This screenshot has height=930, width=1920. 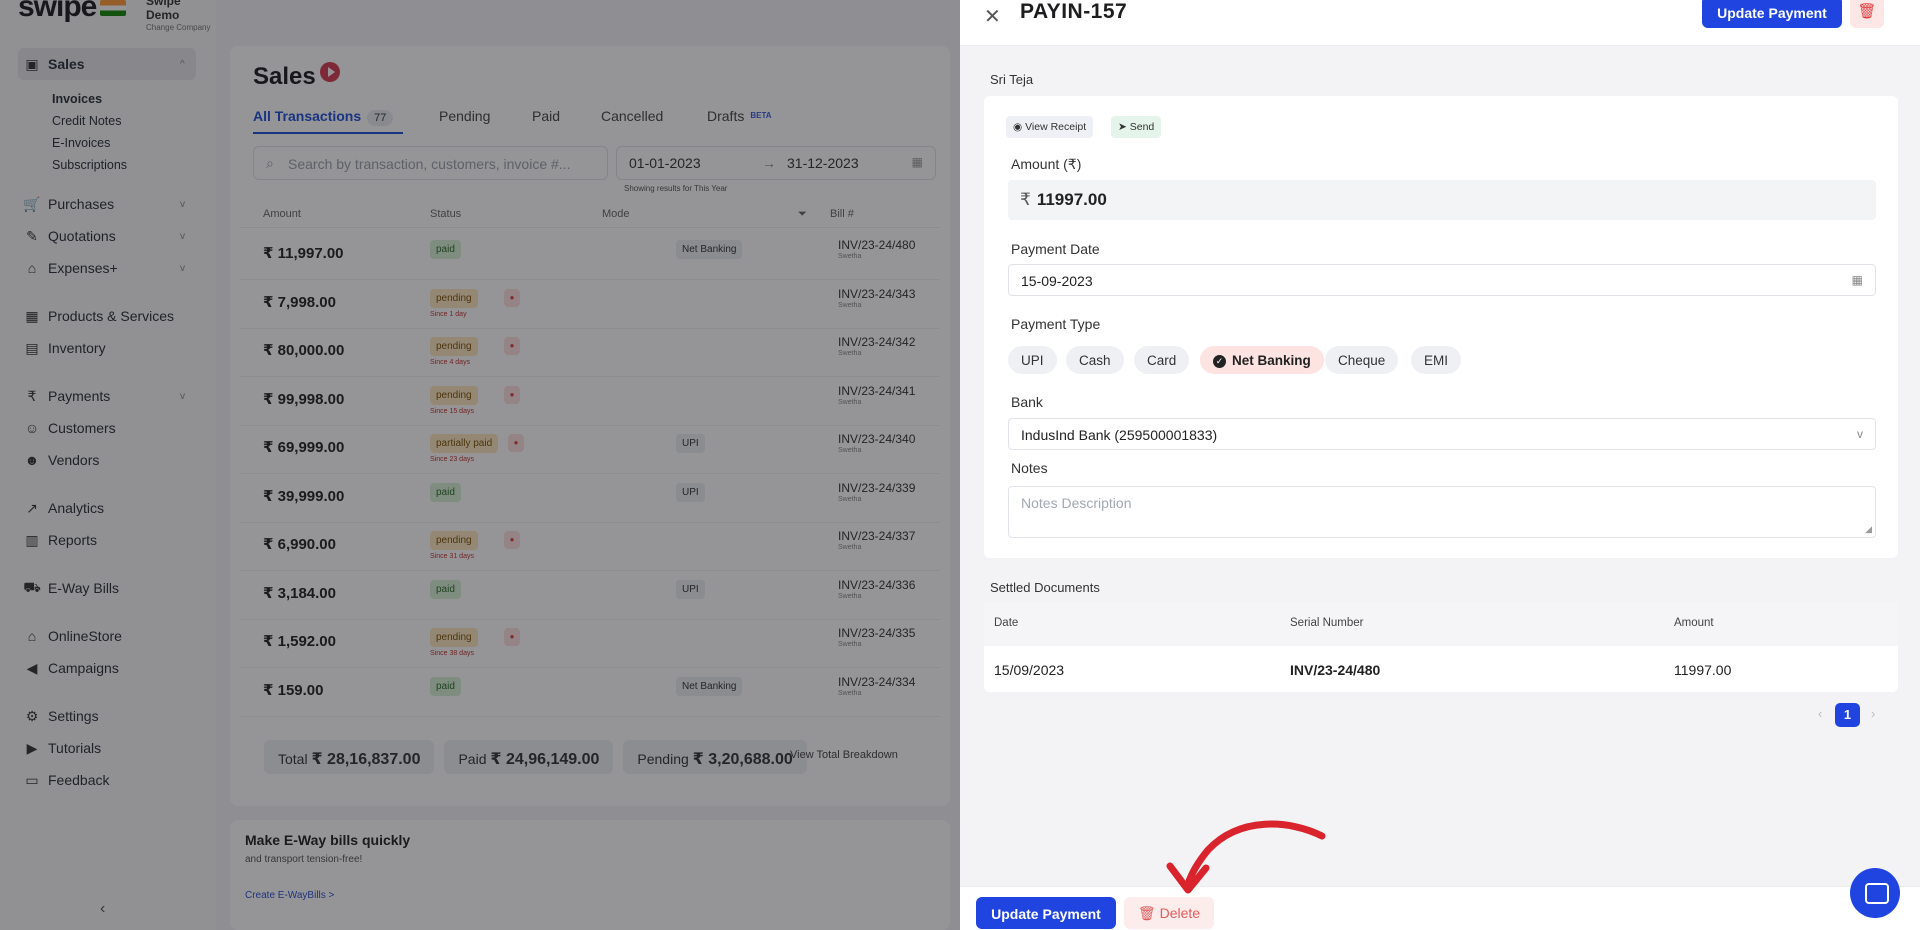 What do you see at coordinates (1440, 908) in the screenshot?
I see `drawer-footer: Update Payment 🗑 Delete` at bounding box center [1440, 908].